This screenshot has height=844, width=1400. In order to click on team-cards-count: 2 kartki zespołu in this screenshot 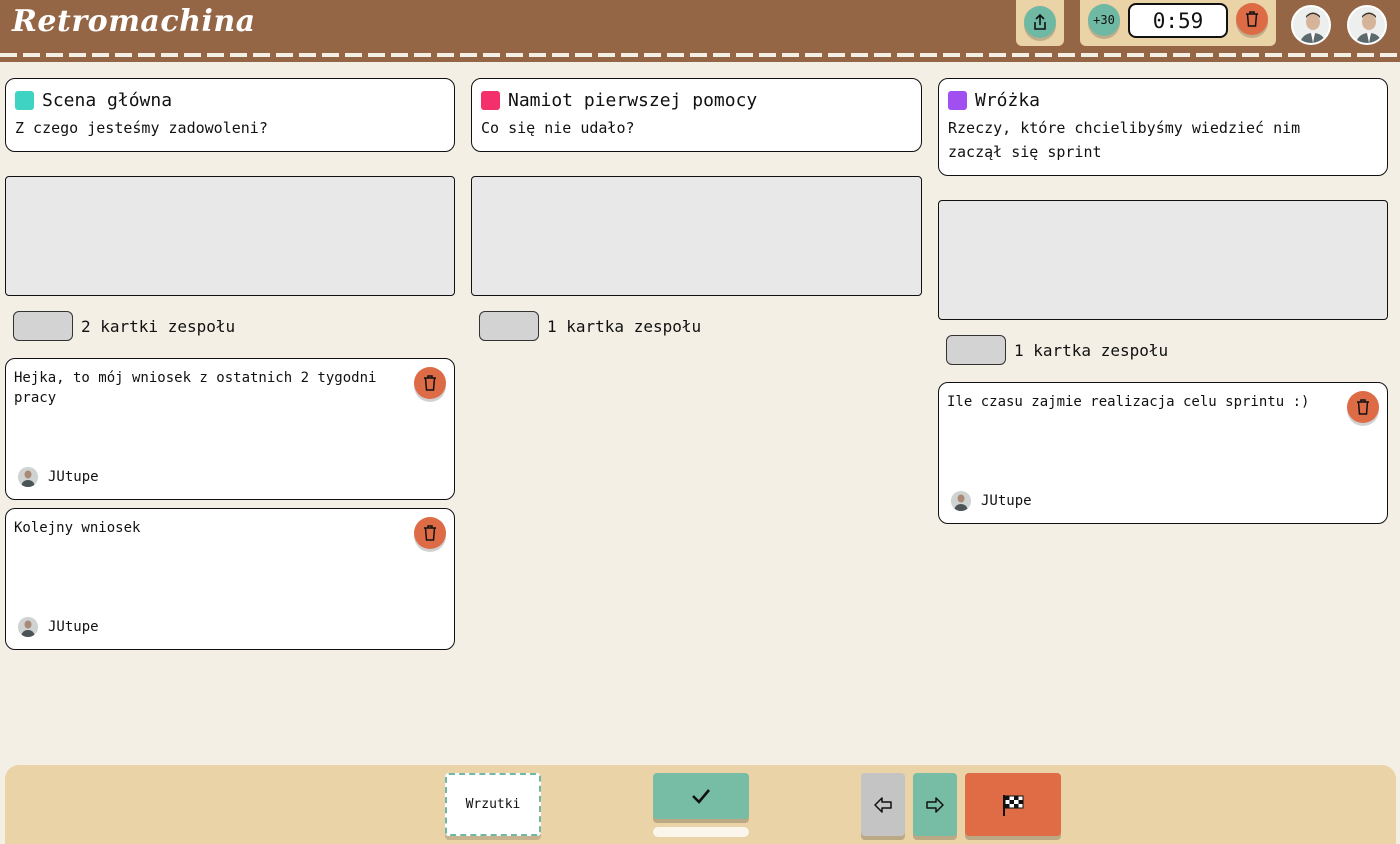, I will do `click(158, 326)`.